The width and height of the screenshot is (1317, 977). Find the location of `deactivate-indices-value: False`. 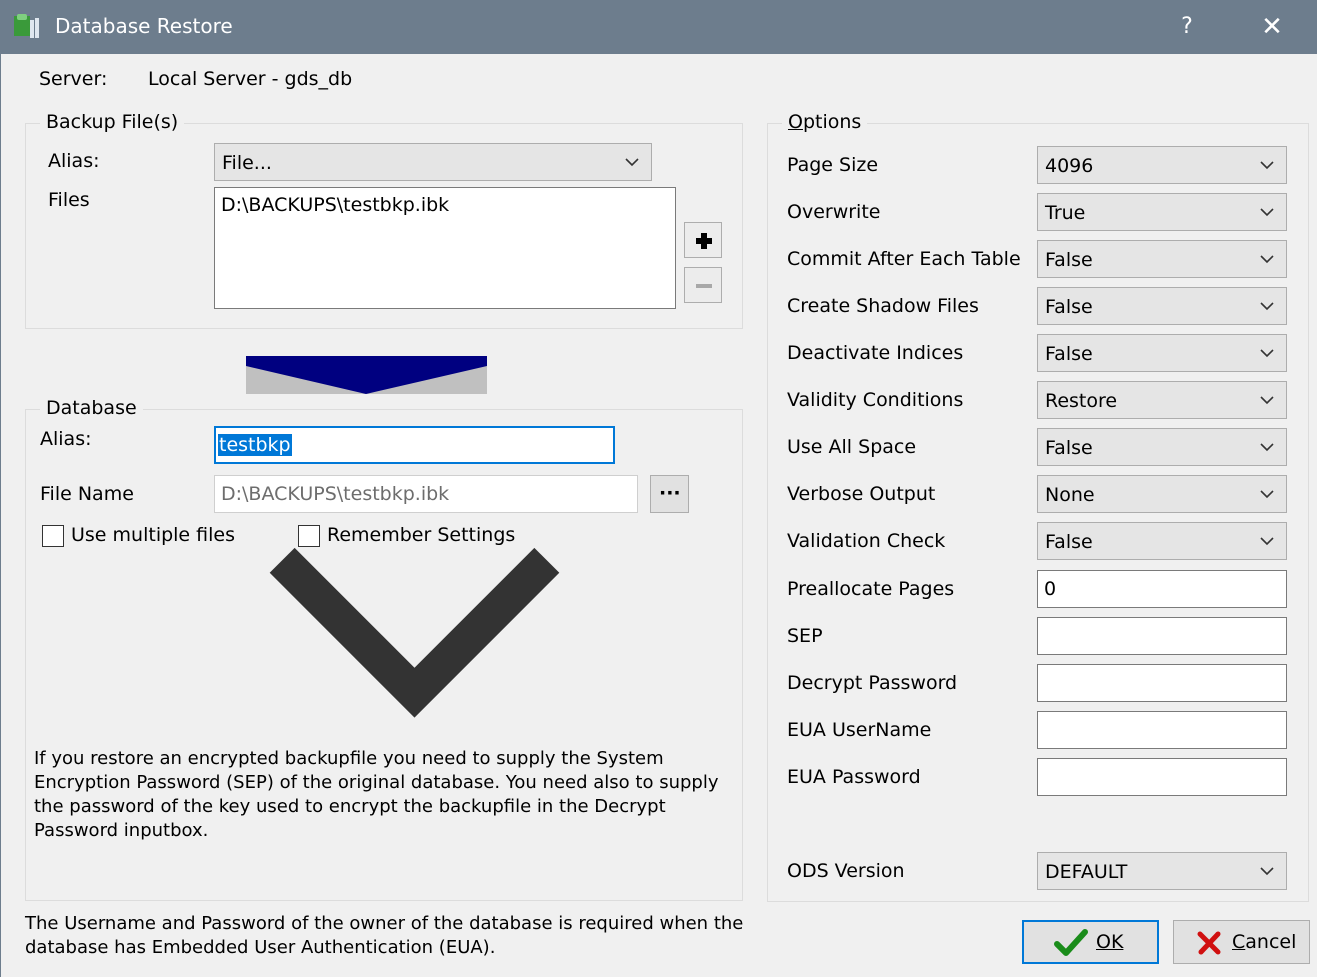

deactivate-indices-value: False is located at coordinates (1069, 354).